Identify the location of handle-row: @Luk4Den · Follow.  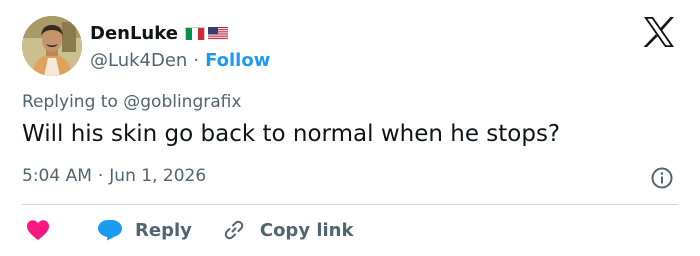
(180, 60).